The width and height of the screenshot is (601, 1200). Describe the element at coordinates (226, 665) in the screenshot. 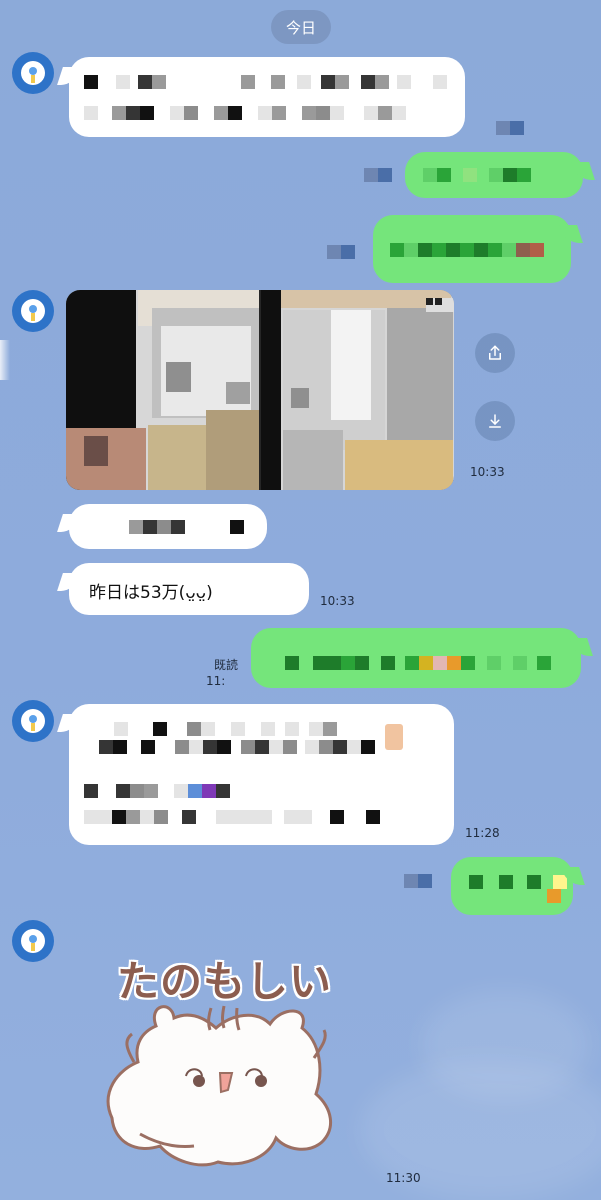

I see `read-receipt: 既読` at that location.